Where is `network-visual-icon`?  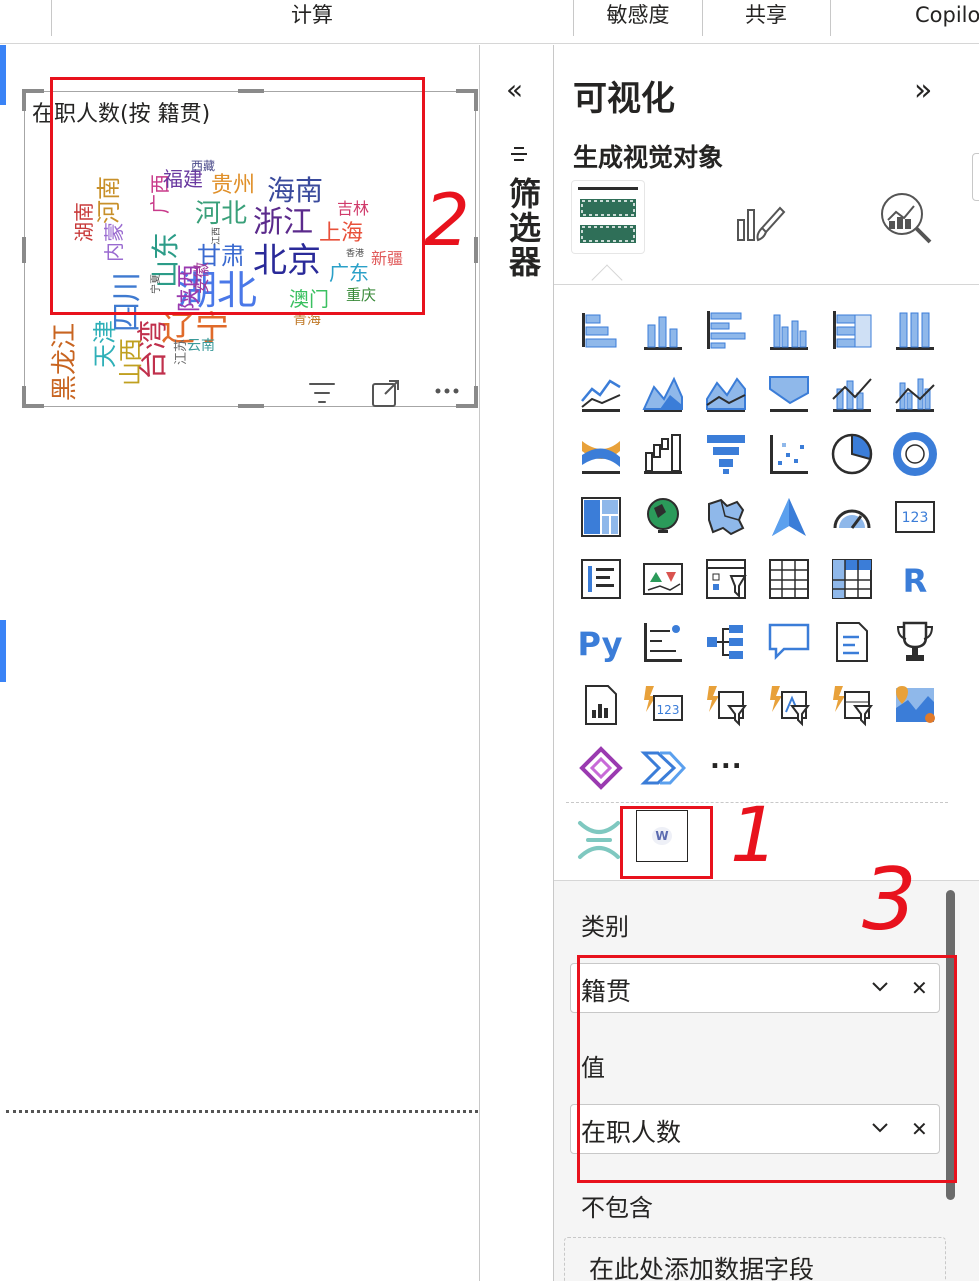 network-visual-icon is located at coordinates (599, 840).